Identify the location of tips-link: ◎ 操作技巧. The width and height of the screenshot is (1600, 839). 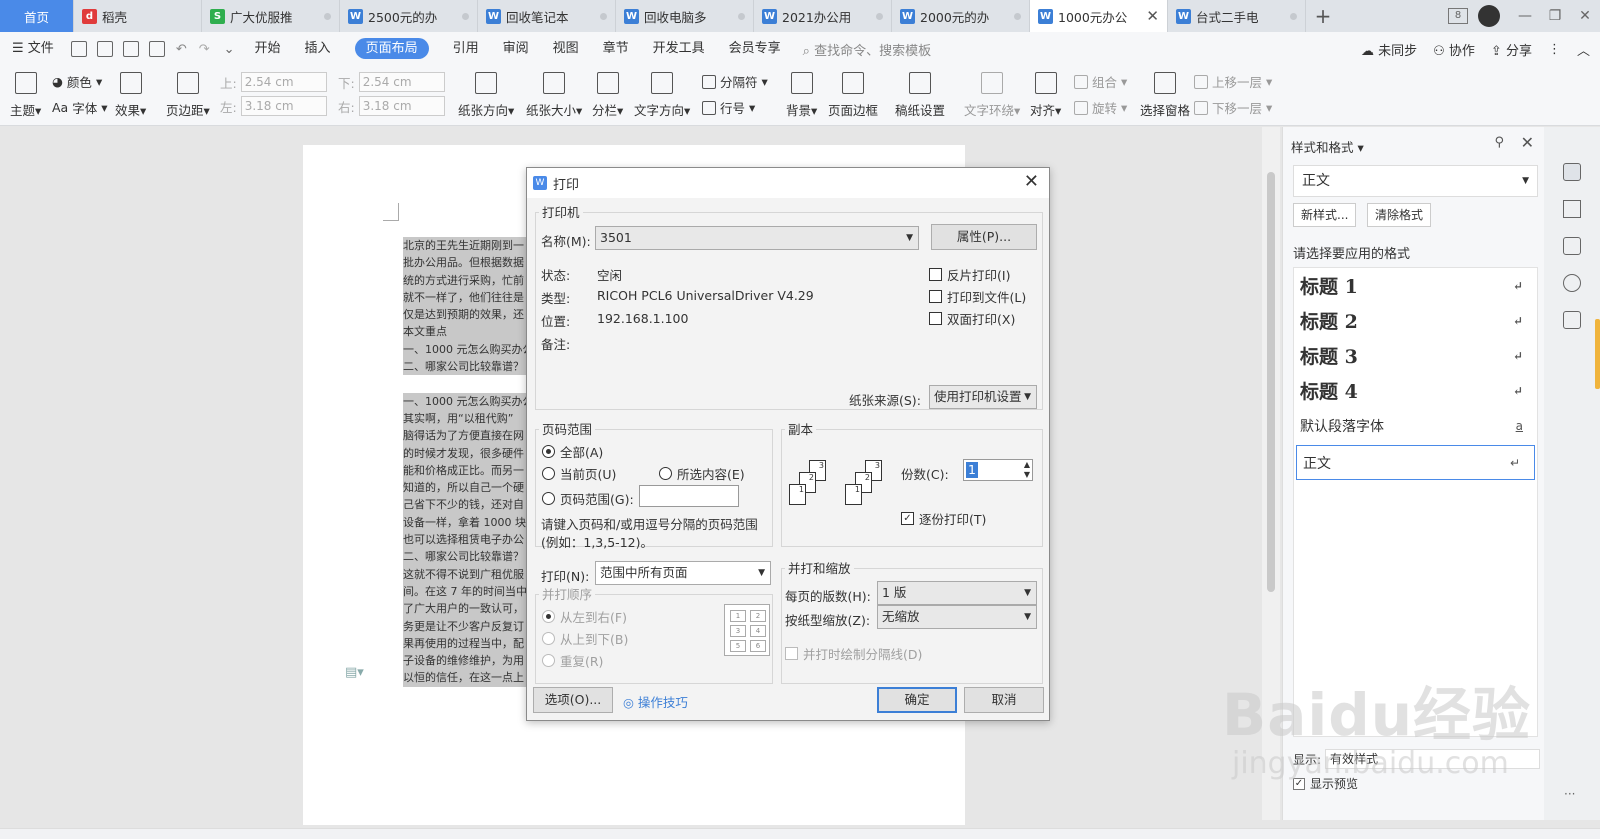
(655, 701).